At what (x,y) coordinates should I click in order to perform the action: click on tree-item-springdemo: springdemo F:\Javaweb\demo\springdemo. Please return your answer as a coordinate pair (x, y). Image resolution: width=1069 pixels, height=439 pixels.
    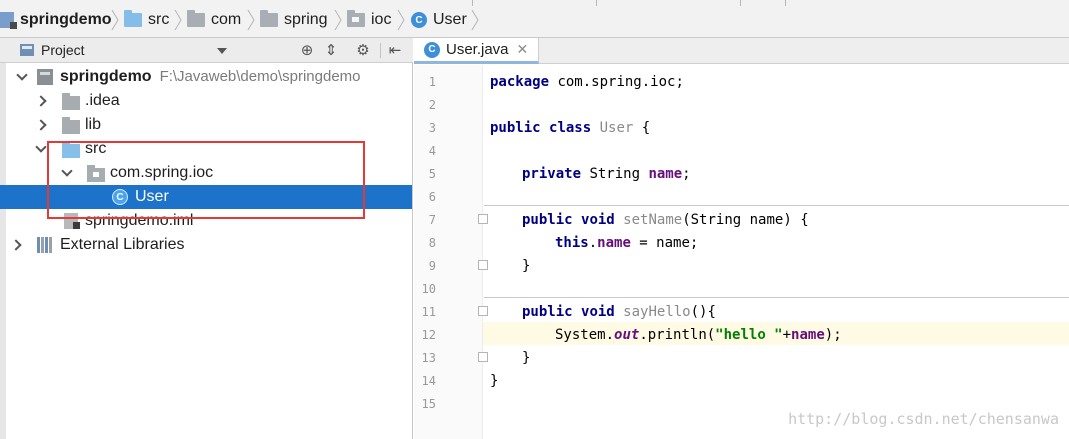
    Looking at the image, I should click on (206, 77).